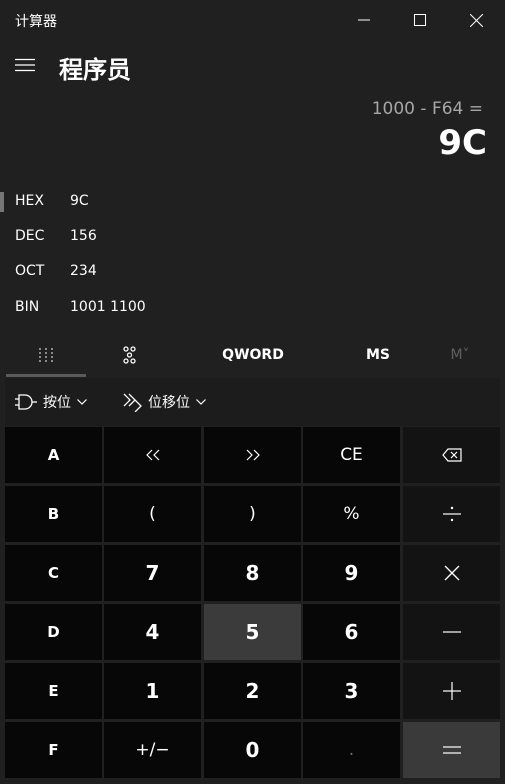 This screenshot has height=784, width=505. I want to click on double-chevron-left-icon, so click(152, 455).